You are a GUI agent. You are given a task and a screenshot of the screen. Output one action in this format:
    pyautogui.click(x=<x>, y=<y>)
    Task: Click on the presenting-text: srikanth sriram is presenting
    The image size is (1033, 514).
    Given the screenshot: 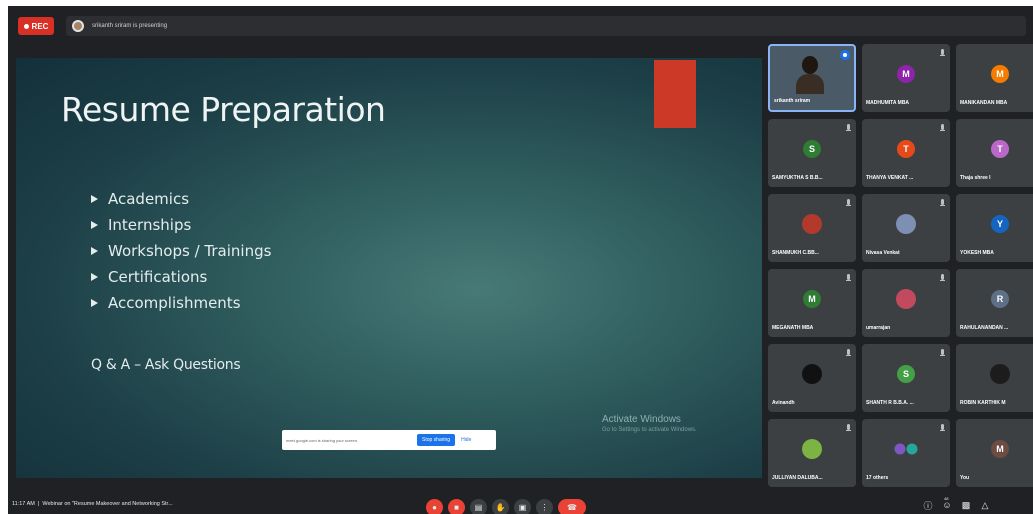 What is the action you would take?
    pyautogui.click(x=130, y=26)
    